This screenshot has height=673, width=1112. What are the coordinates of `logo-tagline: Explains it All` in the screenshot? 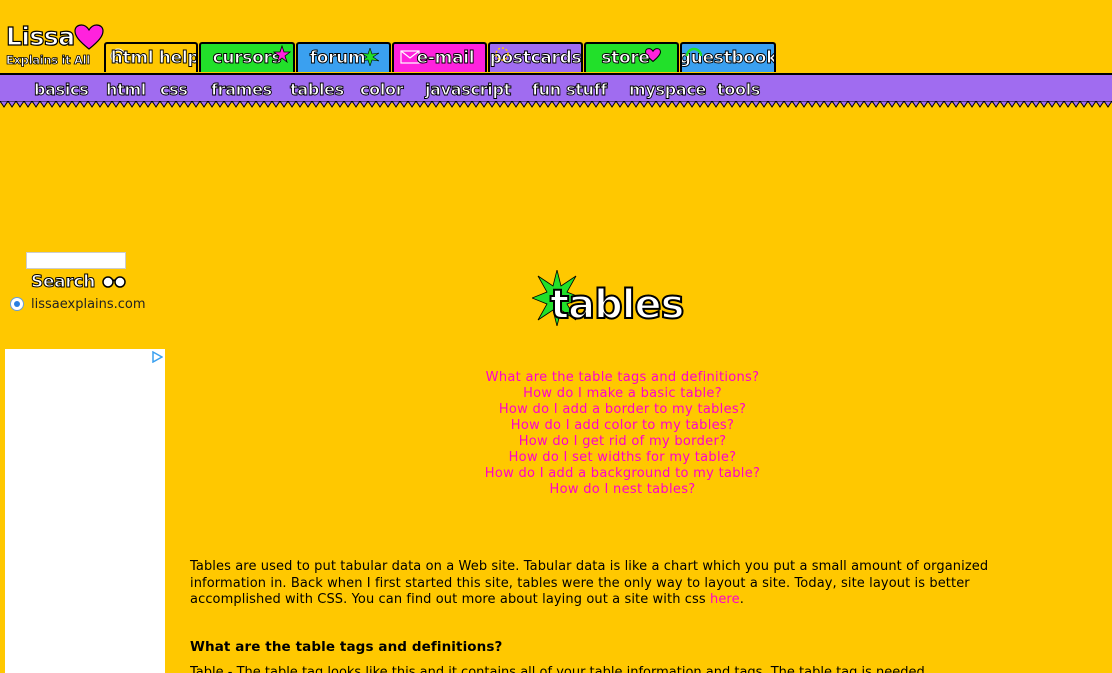 It's located at (48, 60).